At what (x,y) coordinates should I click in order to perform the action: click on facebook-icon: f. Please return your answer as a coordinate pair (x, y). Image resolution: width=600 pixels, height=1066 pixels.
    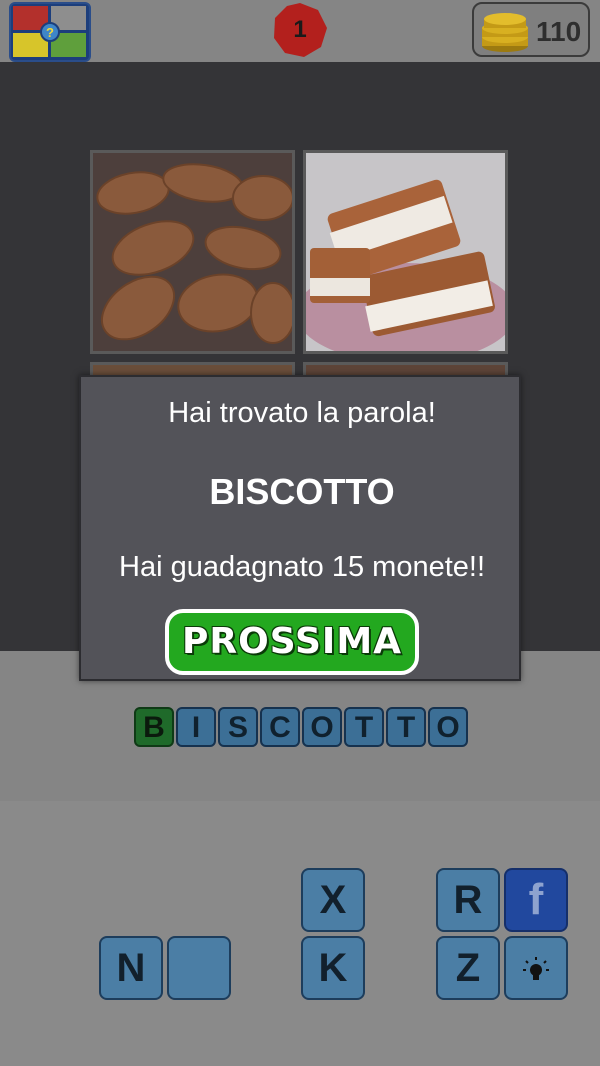
    Looking at the image, I should click on (536, 899).